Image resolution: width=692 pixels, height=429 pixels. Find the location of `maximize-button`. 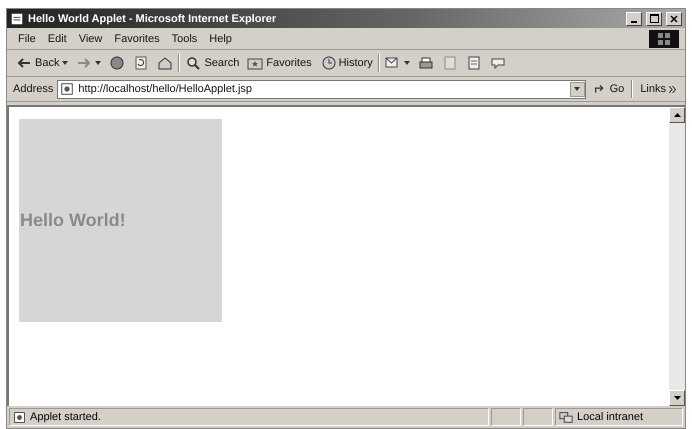

maximize-button is located at coordinates (654, 19).